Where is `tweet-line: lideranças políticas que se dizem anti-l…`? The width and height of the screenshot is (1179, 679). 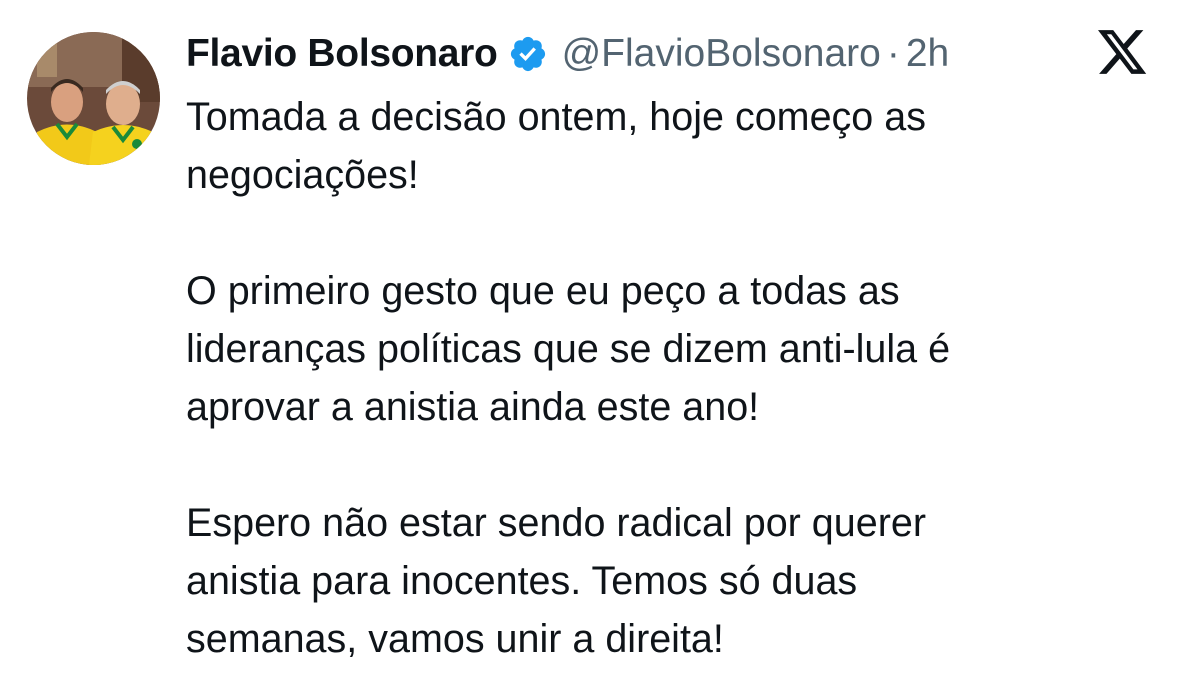 tweet-line: lideranças políticas que se dizem anti-l… is located at coordinates (568, 349).